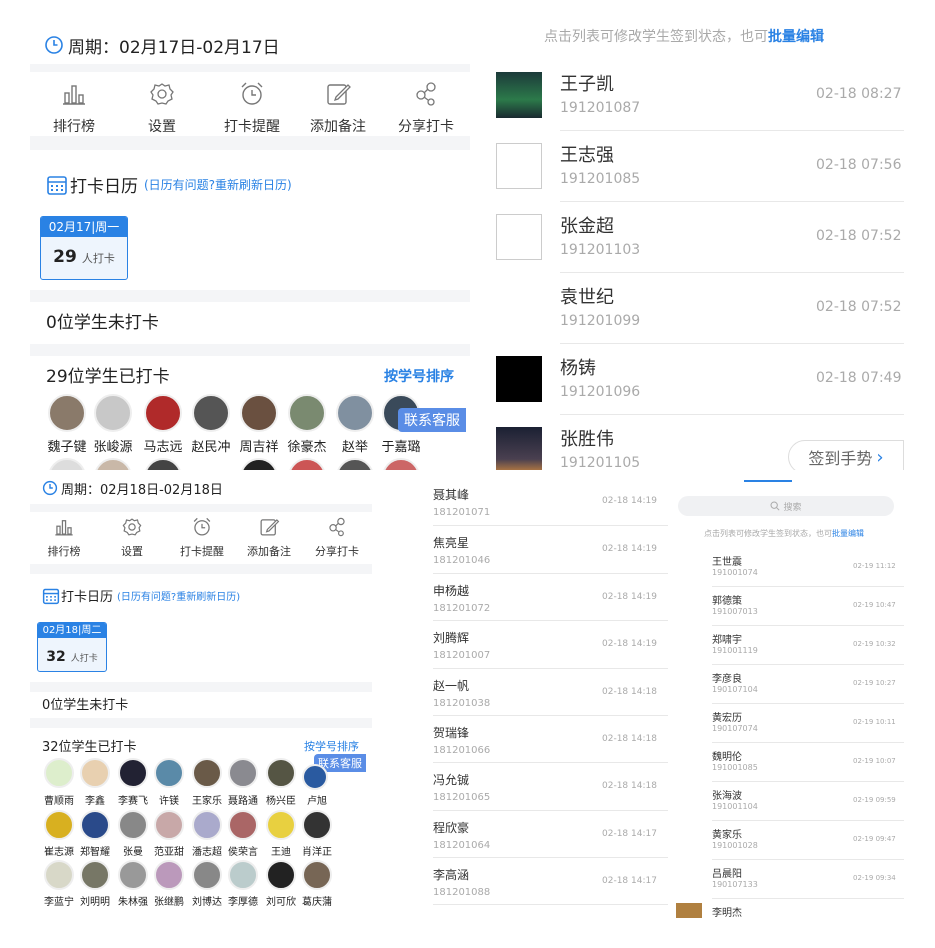 This screenshot has height=948, width=935. Describe the element at coordinates (84, 248) in the screenshot. I see `calendar-day-card: 02月17|周一 29 人打卡` at that location.